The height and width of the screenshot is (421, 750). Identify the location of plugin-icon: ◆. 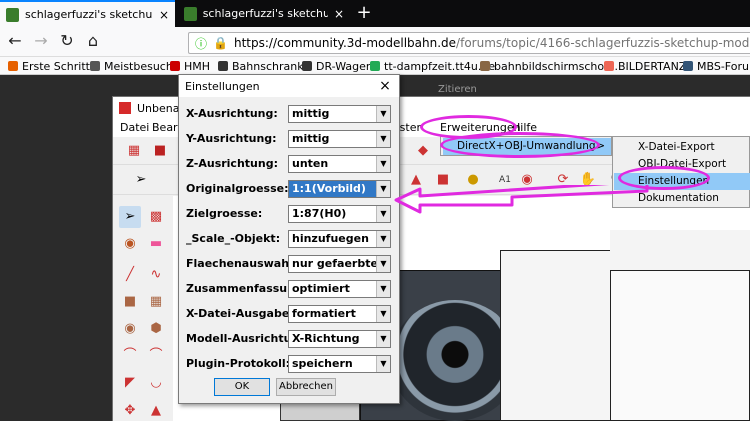
(423, 151).